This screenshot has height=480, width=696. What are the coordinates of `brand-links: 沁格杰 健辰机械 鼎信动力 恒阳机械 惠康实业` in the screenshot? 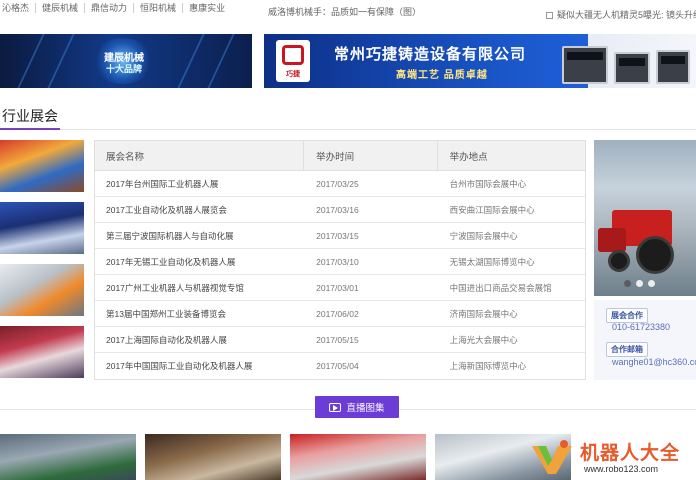 It's located at (115, 8).